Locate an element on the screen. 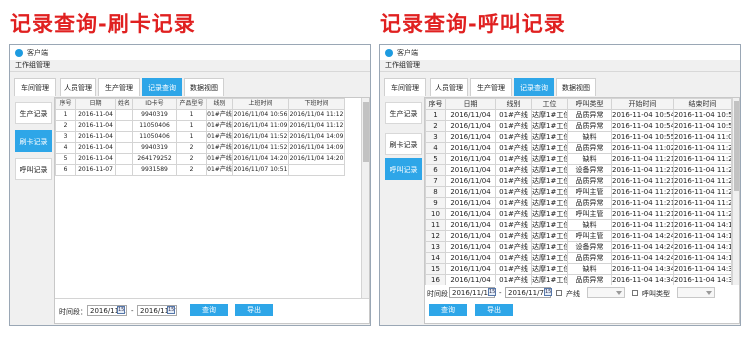  table-cell: 2016-11-04 11:21:57 is located at coordinates (642, 203).